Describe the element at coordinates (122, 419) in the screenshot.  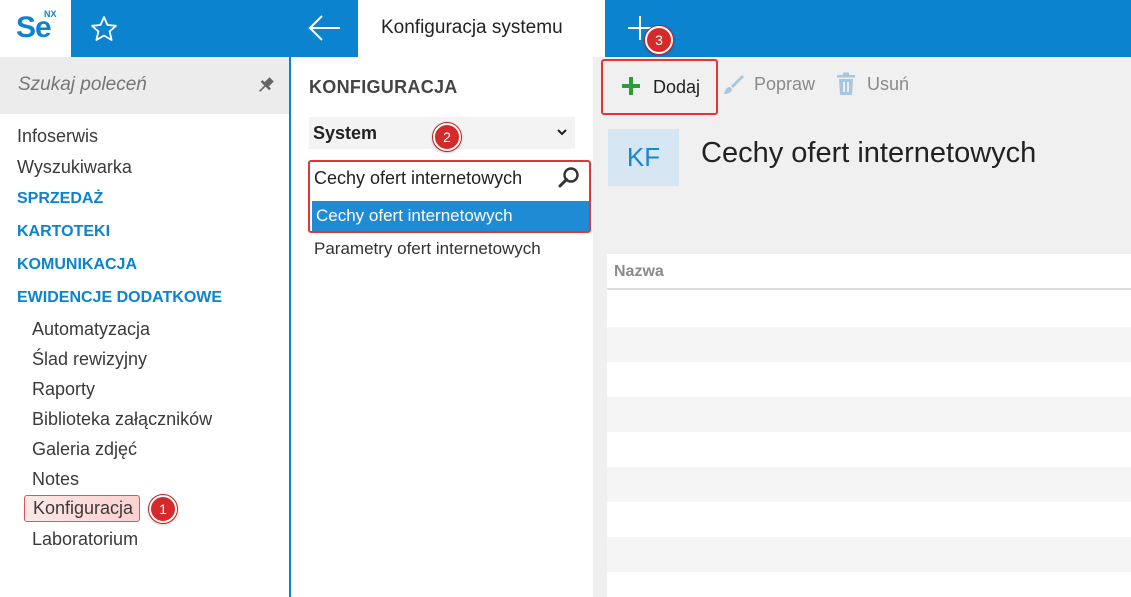
I see `sidebar-item-biblioteka-zalacznikow: Biblioteka załączników` at that location.